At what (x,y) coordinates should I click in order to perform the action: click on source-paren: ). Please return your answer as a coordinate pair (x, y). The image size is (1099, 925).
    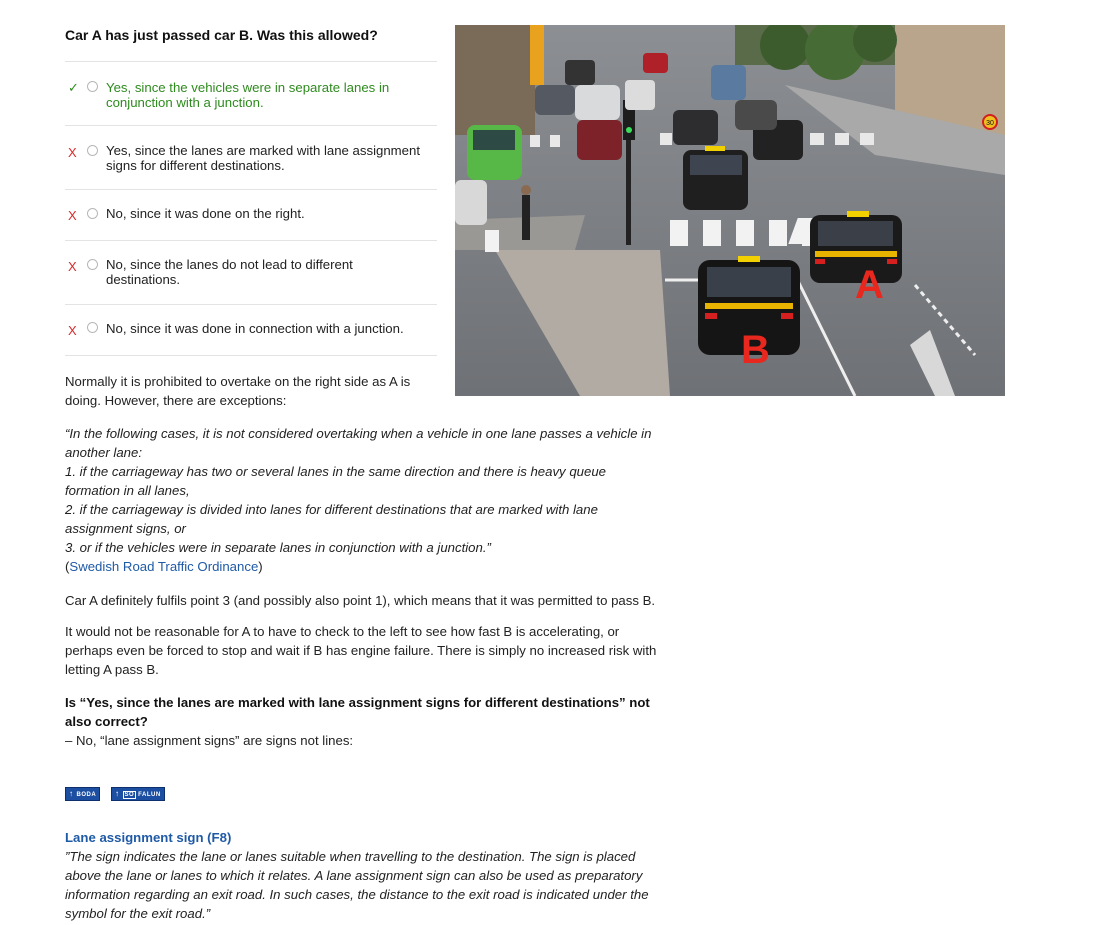
    Looking at the image, I should click on (260, 566).